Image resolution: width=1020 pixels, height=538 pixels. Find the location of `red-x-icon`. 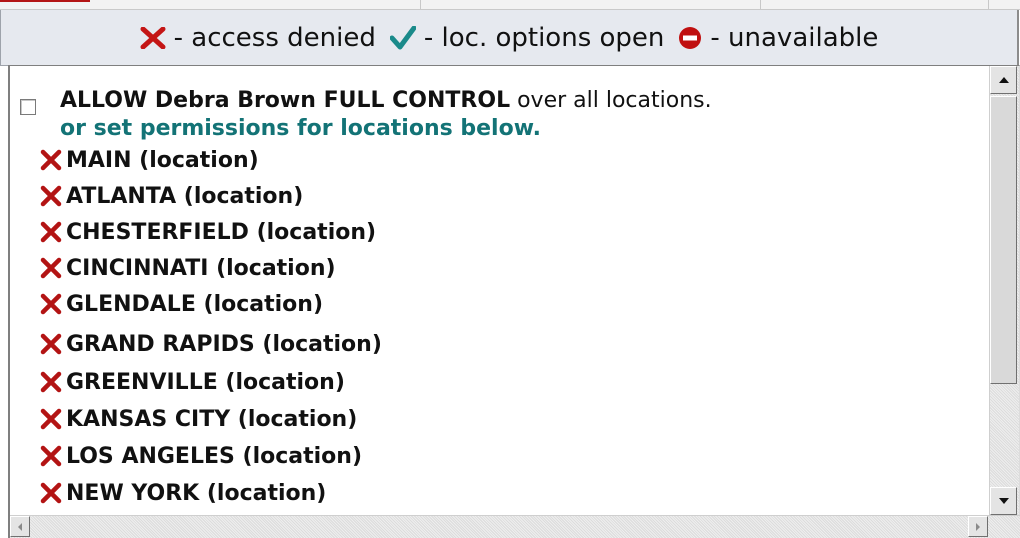

red-x-icon is located at coordinates (153, 37).